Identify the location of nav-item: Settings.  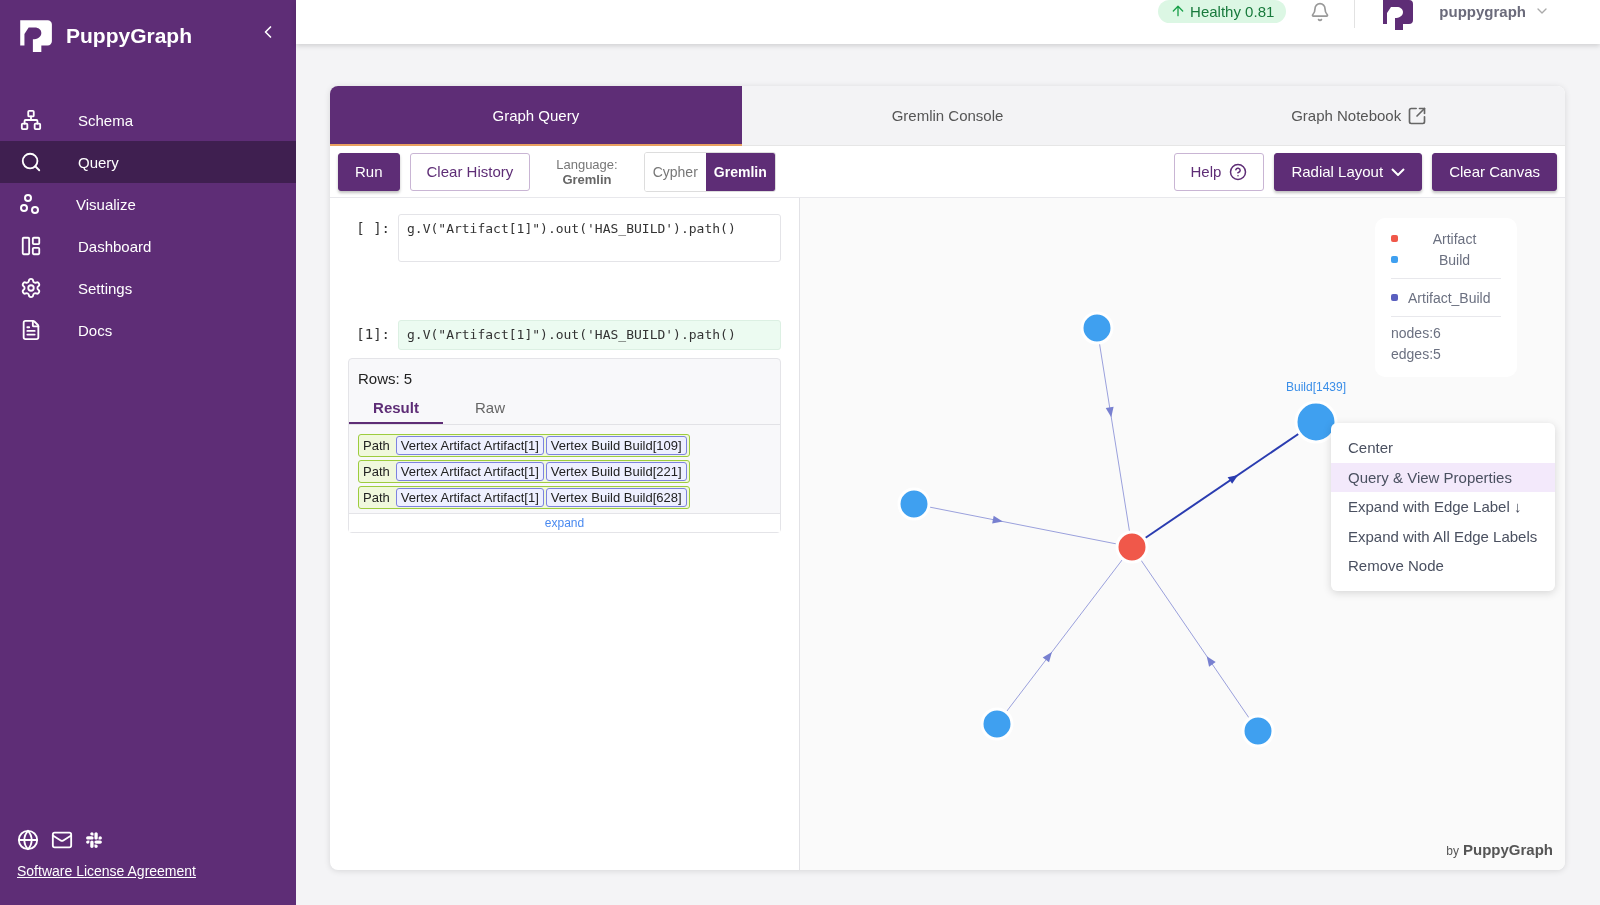
(148, 288).